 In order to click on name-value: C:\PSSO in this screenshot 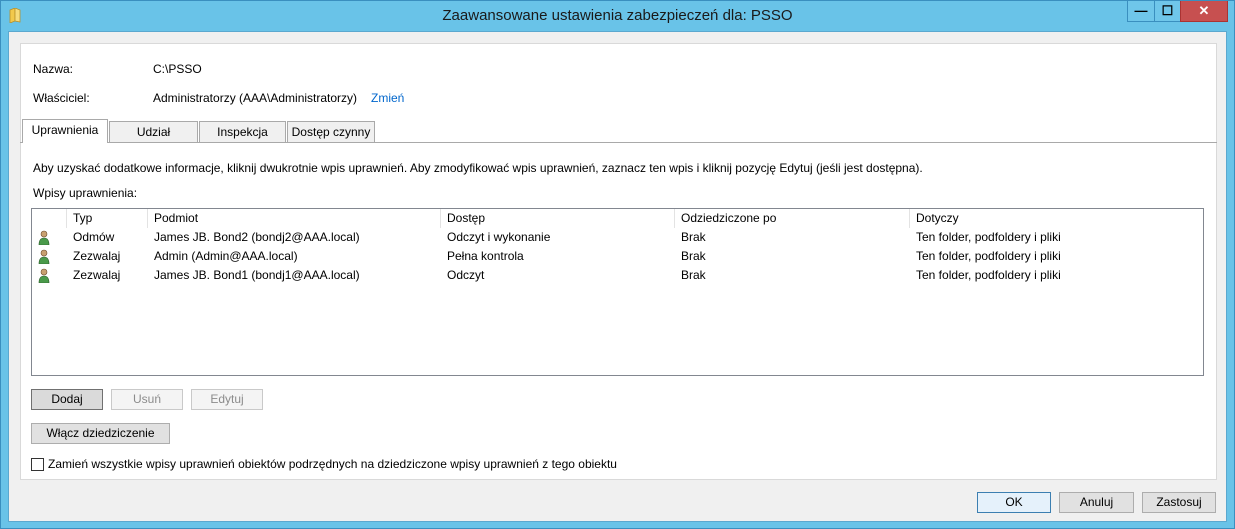, I will do `click(177, 69)`.